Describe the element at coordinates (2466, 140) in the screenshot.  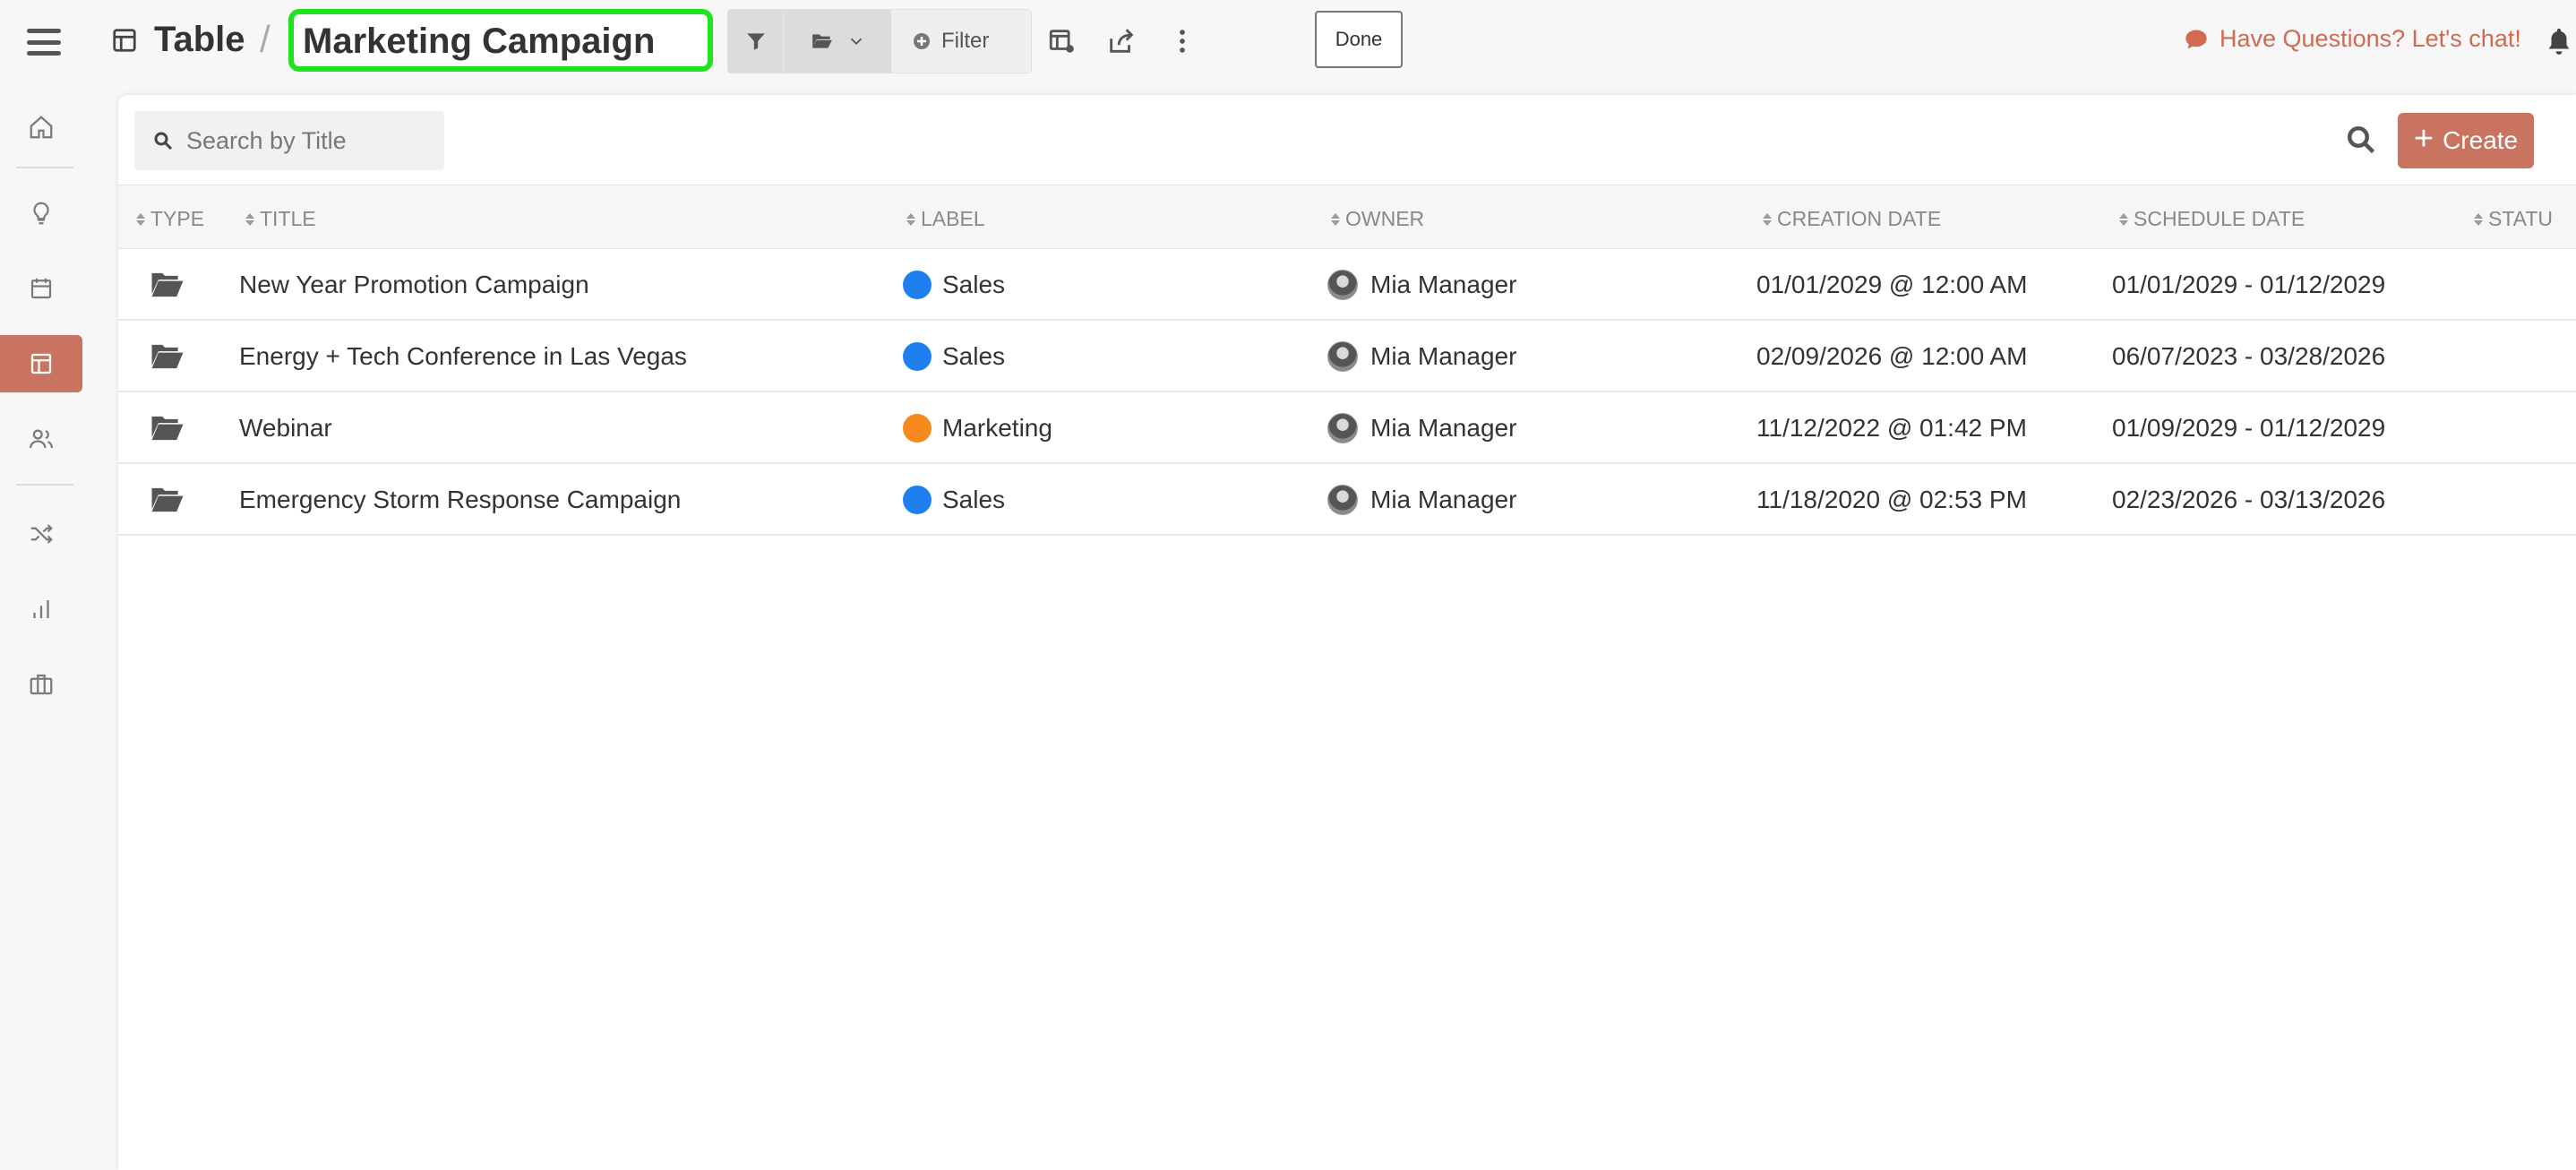
I see `create-button: + Create` at that location.